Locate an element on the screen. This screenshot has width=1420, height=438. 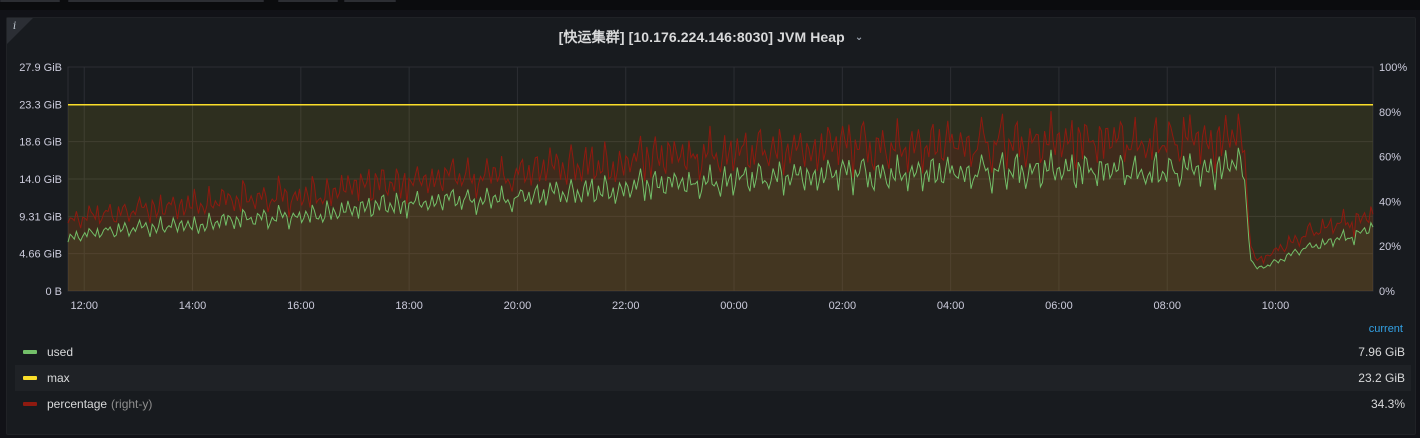
y-right-tick-label: 100% is located at coordinates (1393, 68).